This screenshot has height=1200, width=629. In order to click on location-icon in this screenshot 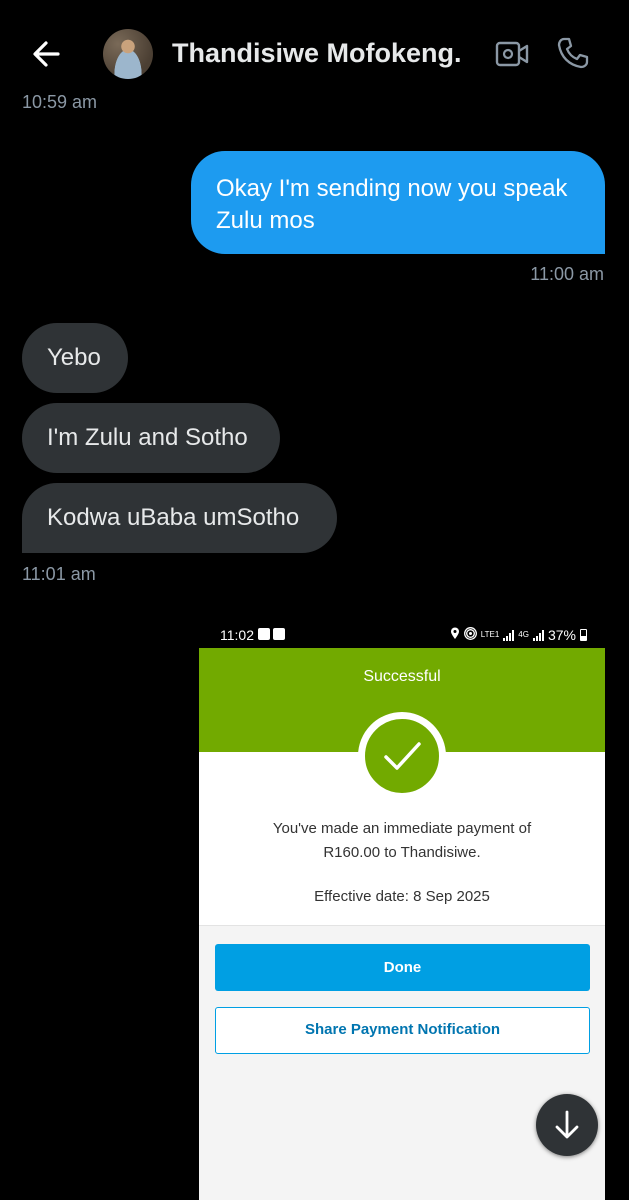, I will do `click(455, 635)`.